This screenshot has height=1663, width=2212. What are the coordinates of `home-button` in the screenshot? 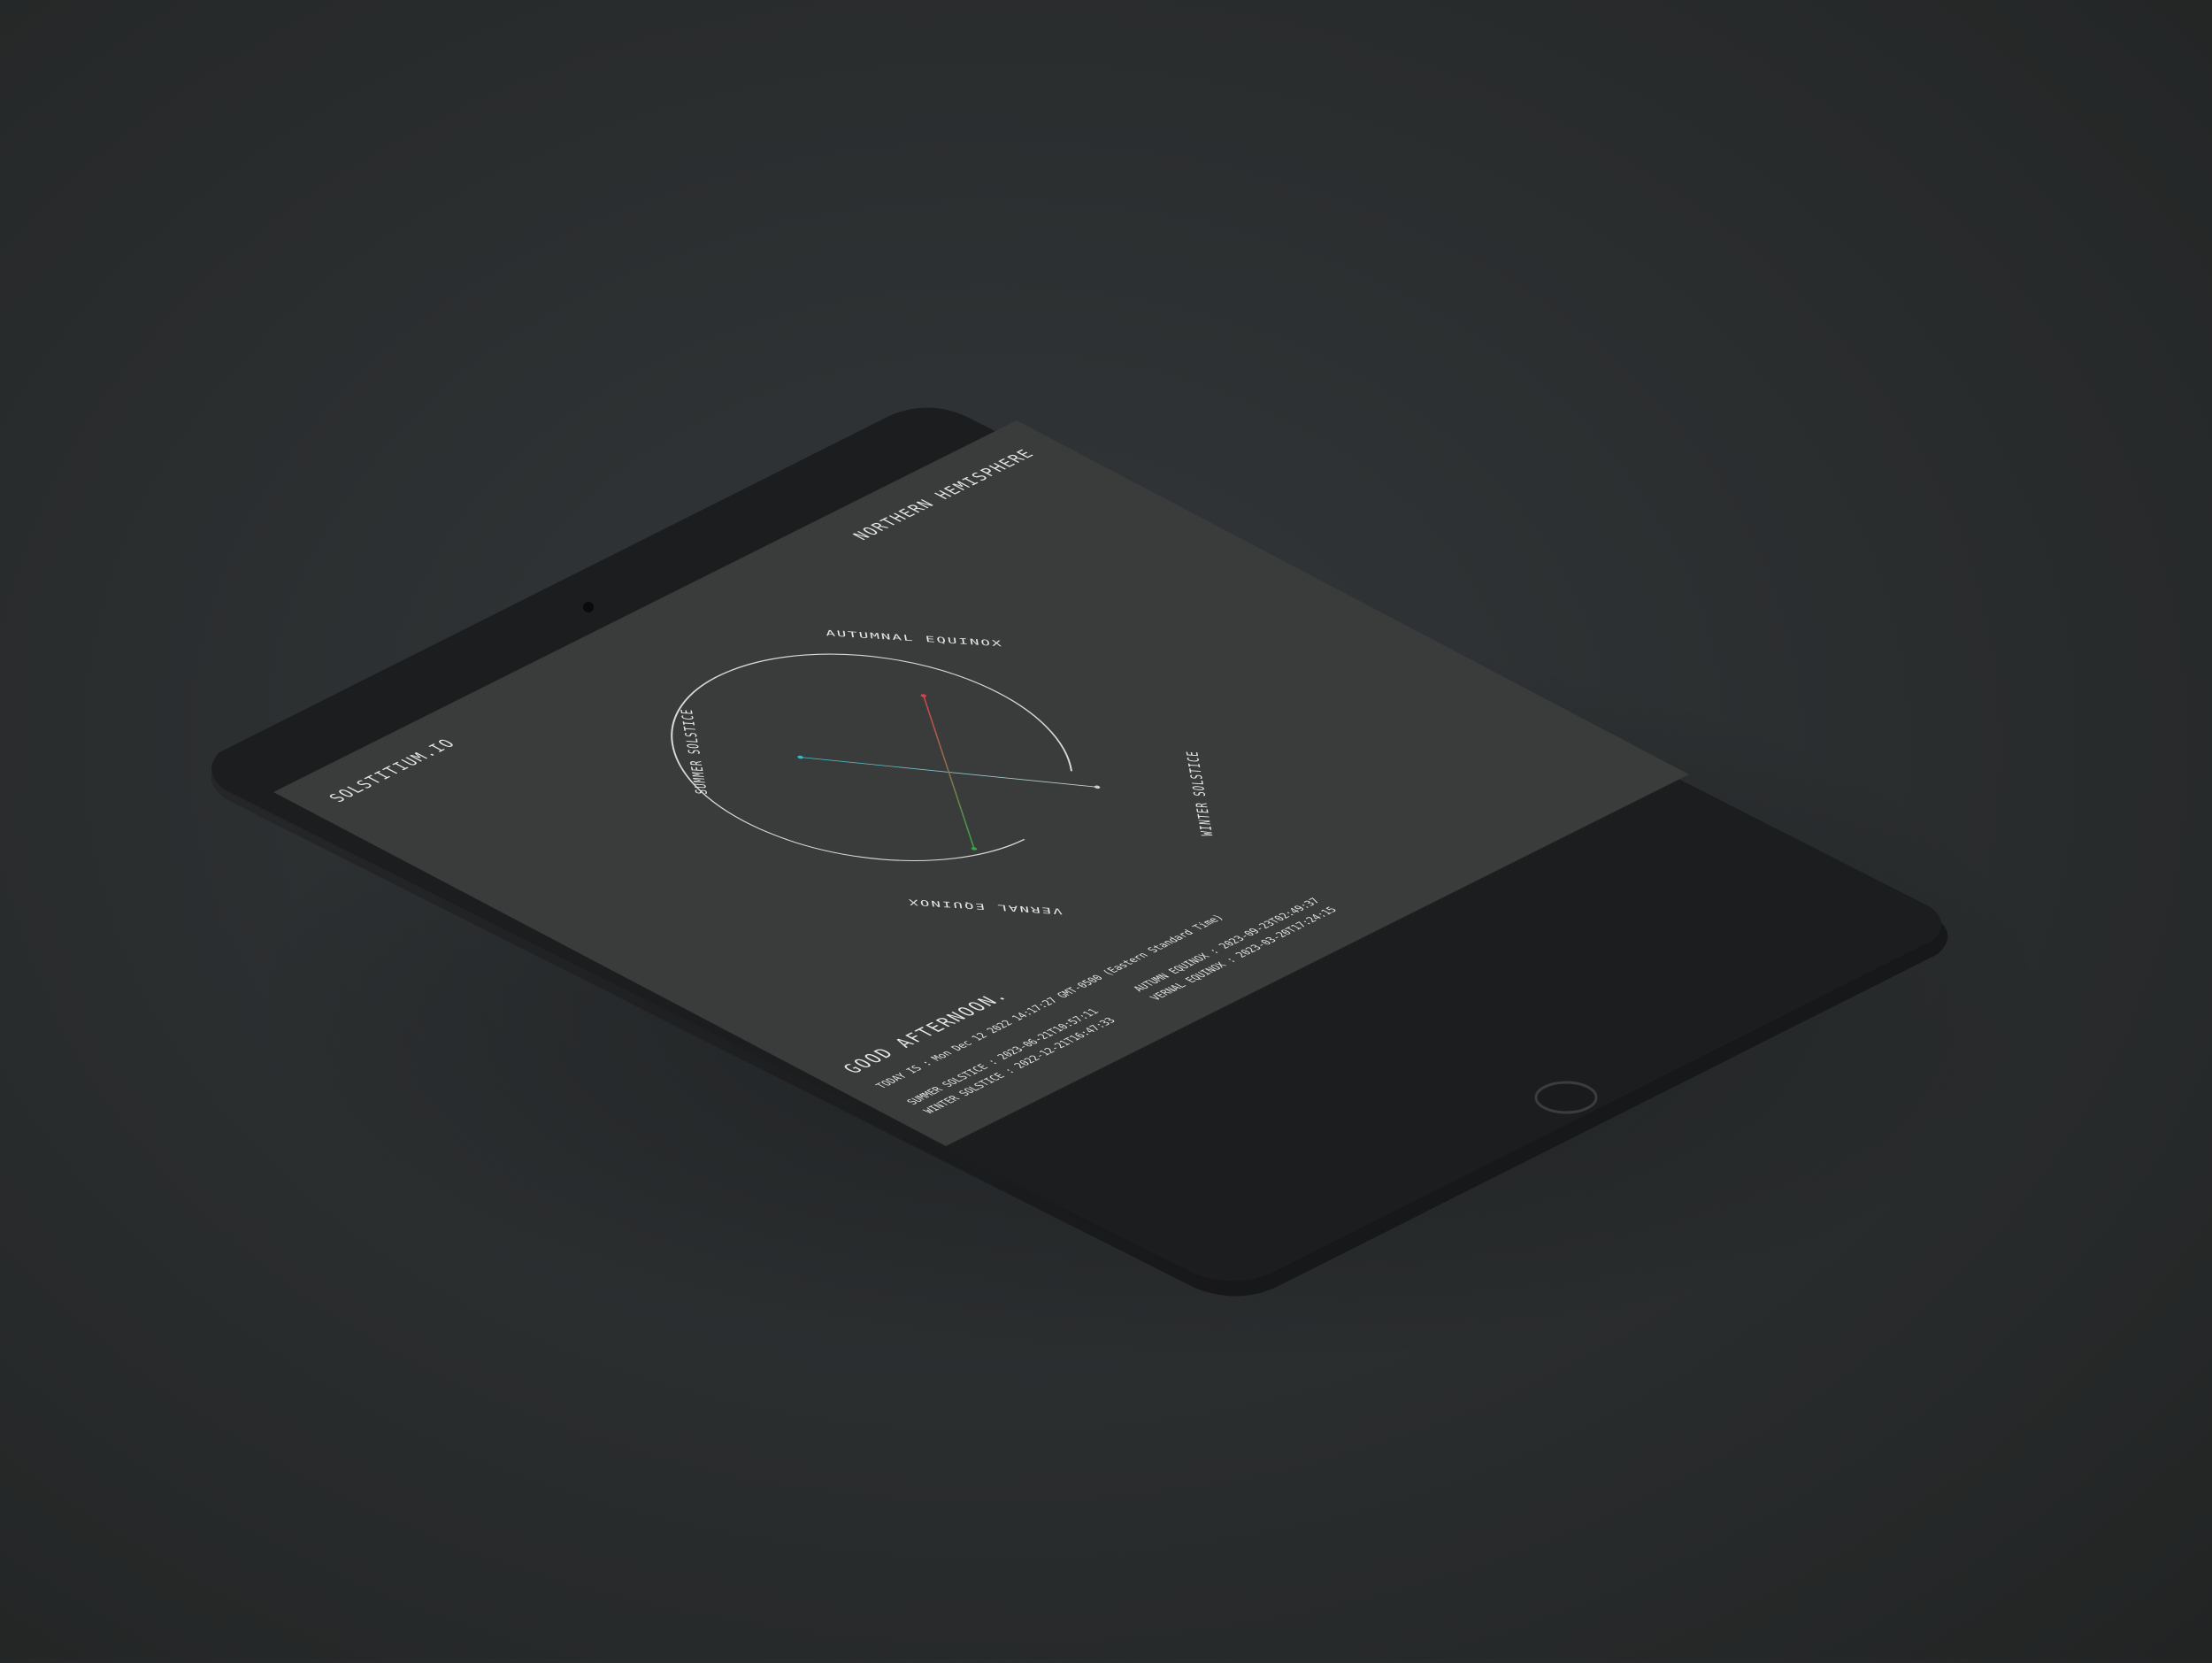 It's located at (1566, 1097).